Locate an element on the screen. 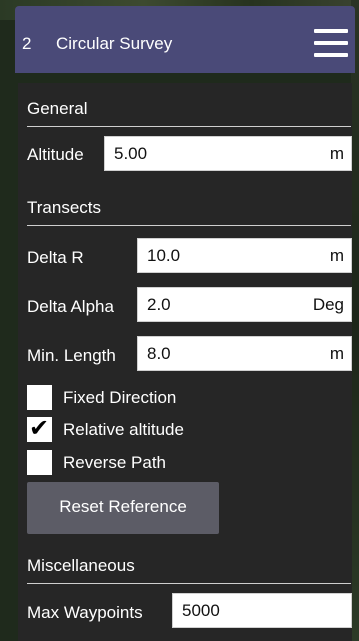 The height and width of the screenshot is (641, 359). altitude-field: 5.00 m is located at coordinates (228, 153).